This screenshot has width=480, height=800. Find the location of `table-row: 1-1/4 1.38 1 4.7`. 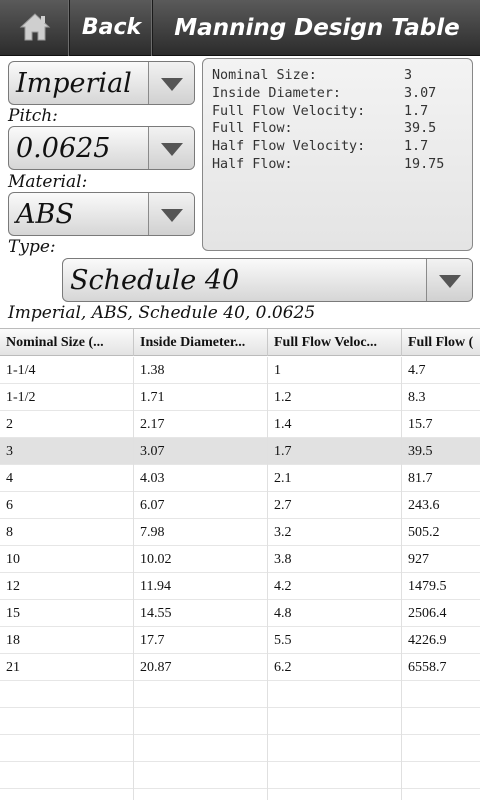

table-row: 1-1/4 1.38 1 4.7 is located at coordinates (240, 370).